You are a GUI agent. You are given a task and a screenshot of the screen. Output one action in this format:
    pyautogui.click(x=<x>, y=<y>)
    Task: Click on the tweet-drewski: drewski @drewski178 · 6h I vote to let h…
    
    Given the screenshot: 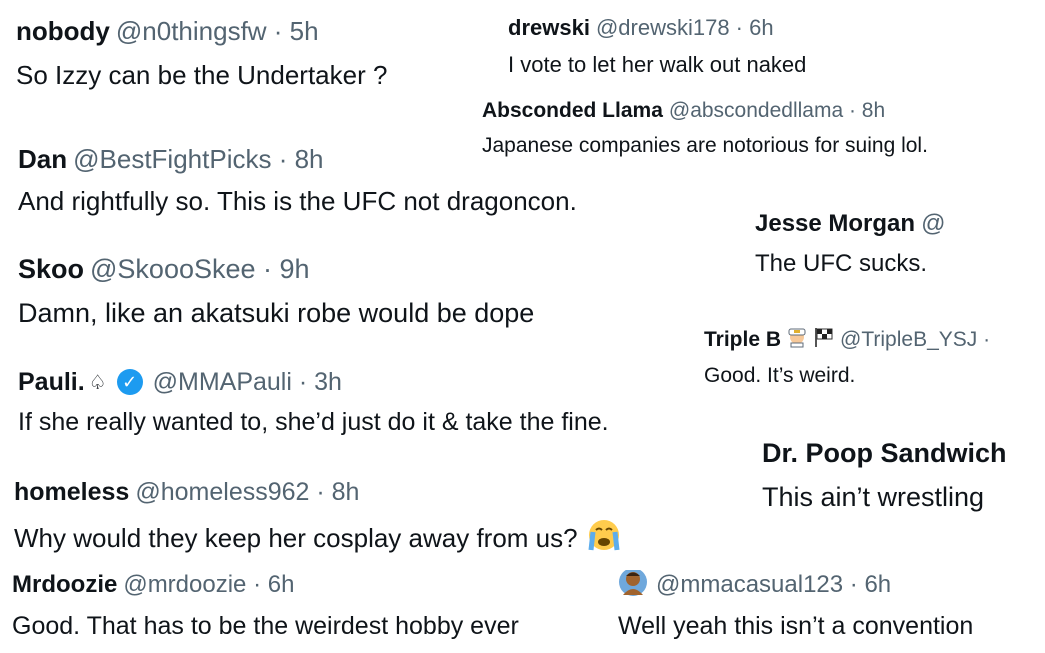 What is the action you would take?
    pyautogui.click(x=657, y=46)
    